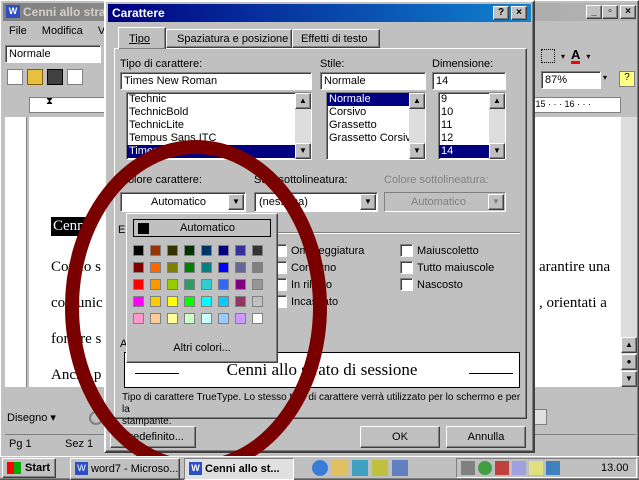 Image resolution: width=639 pixels, height=480 pixels. What do you see at coordinates (202, 228) in the screenshot?
I see `palette-auto-button: Automatico` at bounding box center [202, 228].